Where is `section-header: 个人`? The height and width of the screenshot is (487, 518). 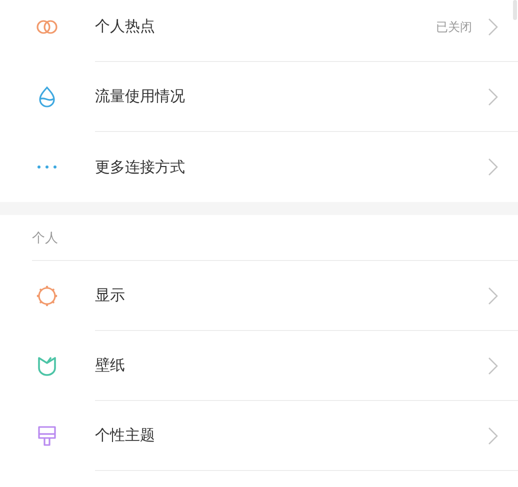
section-header: 个人 is located at coordinates (45, 239).